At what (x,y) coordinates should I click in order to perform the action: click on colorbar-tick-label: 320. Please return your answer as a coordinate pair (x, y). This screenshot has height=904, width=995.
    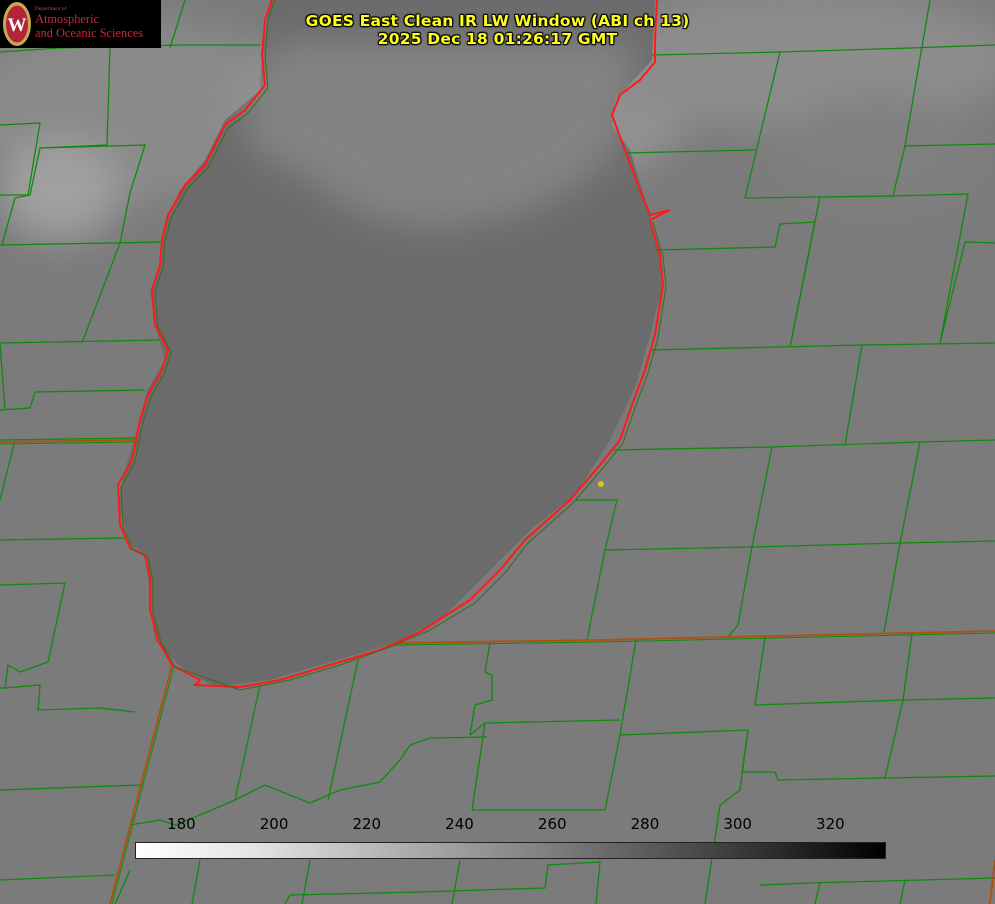
    Looking at the image, I should click on (830, 824).